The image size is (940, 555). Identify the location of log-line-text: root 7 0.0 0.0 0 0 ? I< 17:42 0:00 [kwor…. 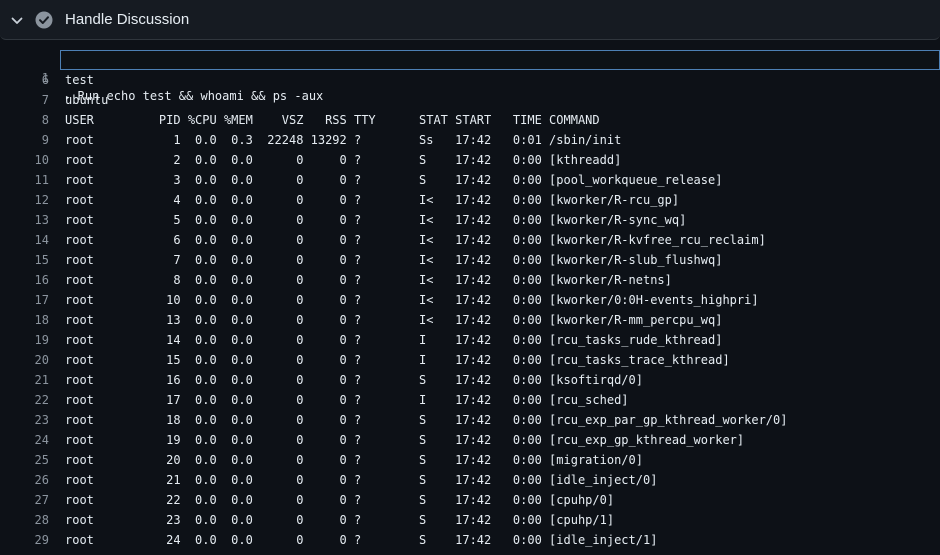
(394, 260).